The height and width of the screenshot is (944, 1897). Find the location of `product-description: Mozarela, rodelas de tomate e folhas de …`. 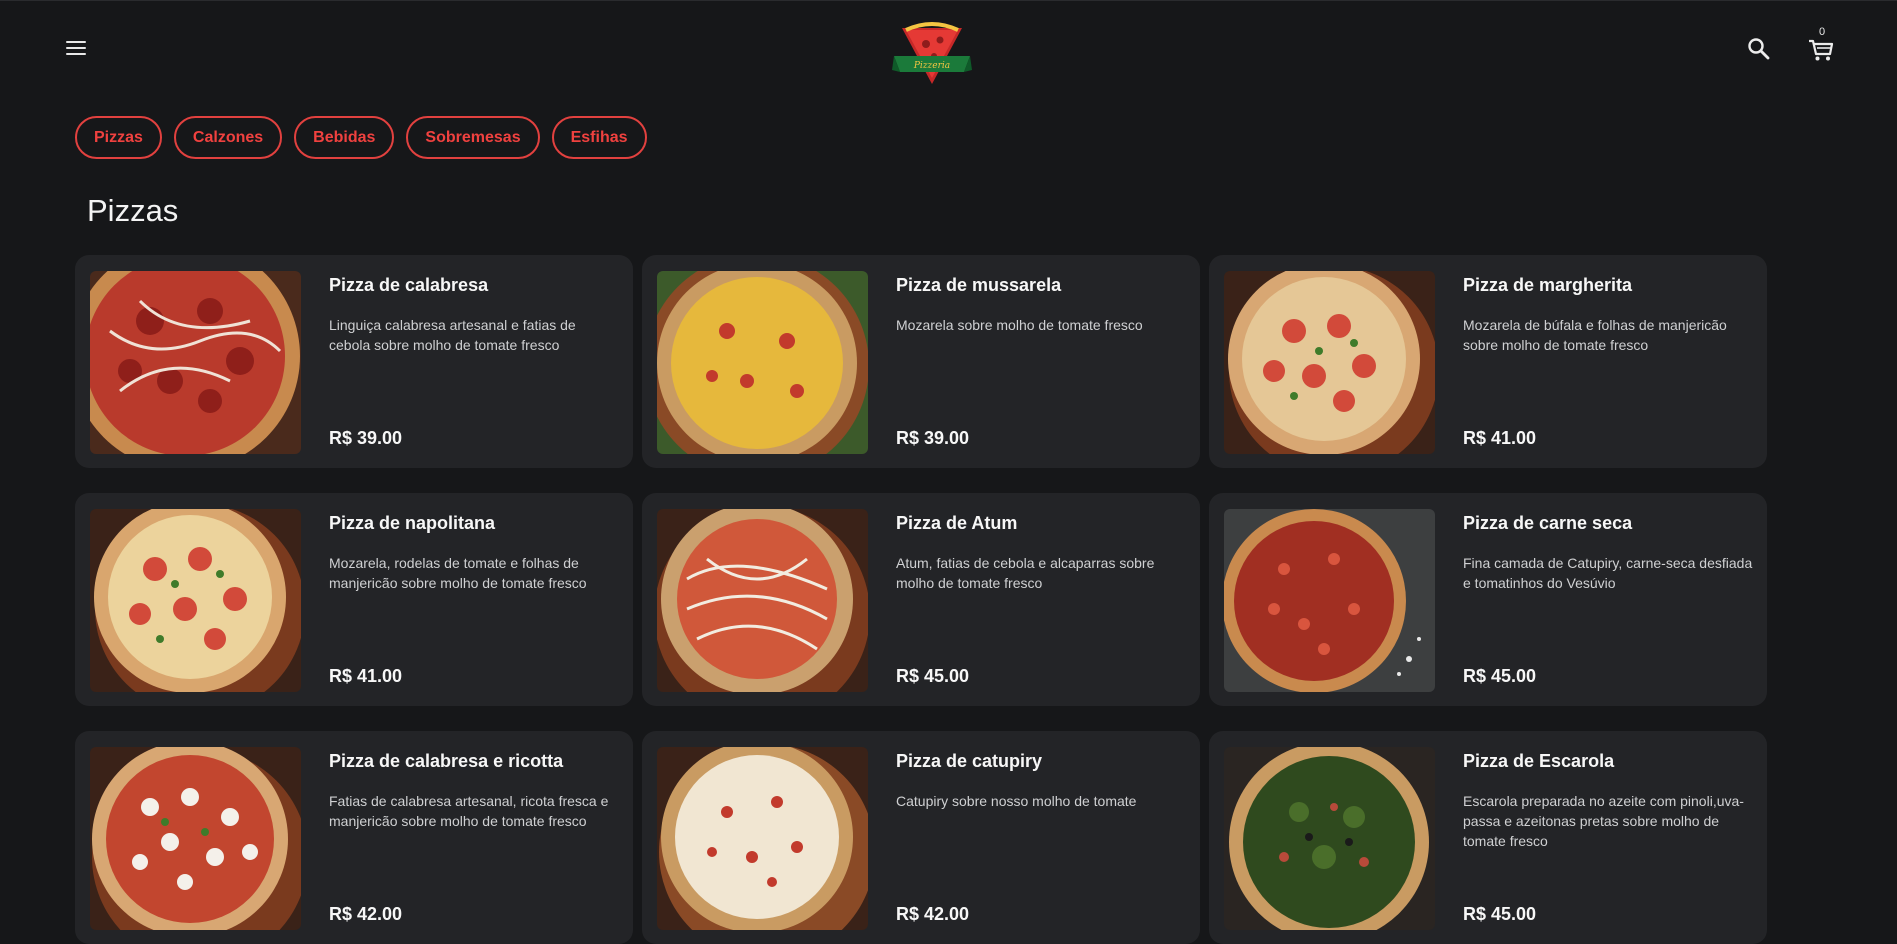

product-description: Mozarela, rodelas de tomate e folhas de … is located at coordinates (458, 573).